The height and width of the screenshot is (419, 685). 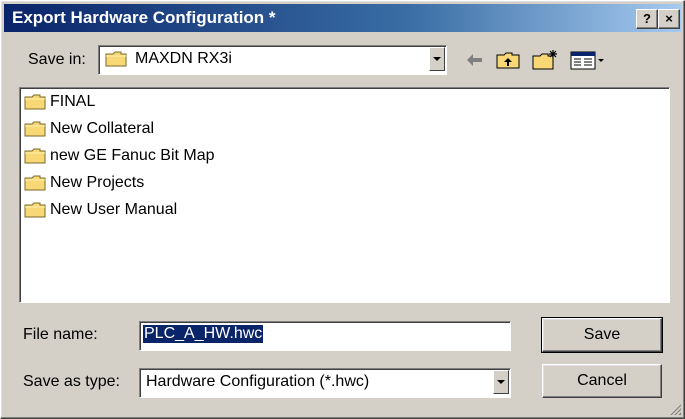 I want to click on list-item: New User Manual, so click(x=137, y=210).